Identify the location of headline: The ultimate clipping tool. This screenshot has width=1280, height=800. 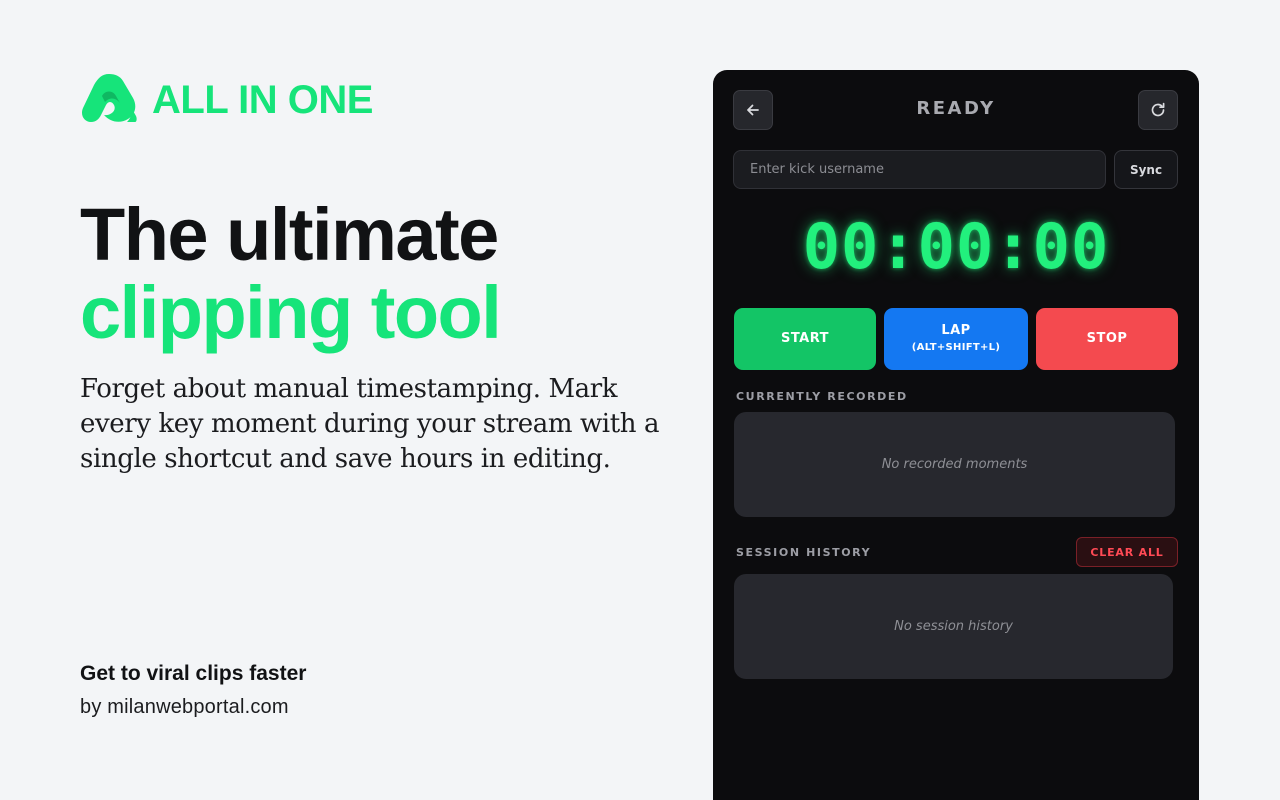
(291, 273).